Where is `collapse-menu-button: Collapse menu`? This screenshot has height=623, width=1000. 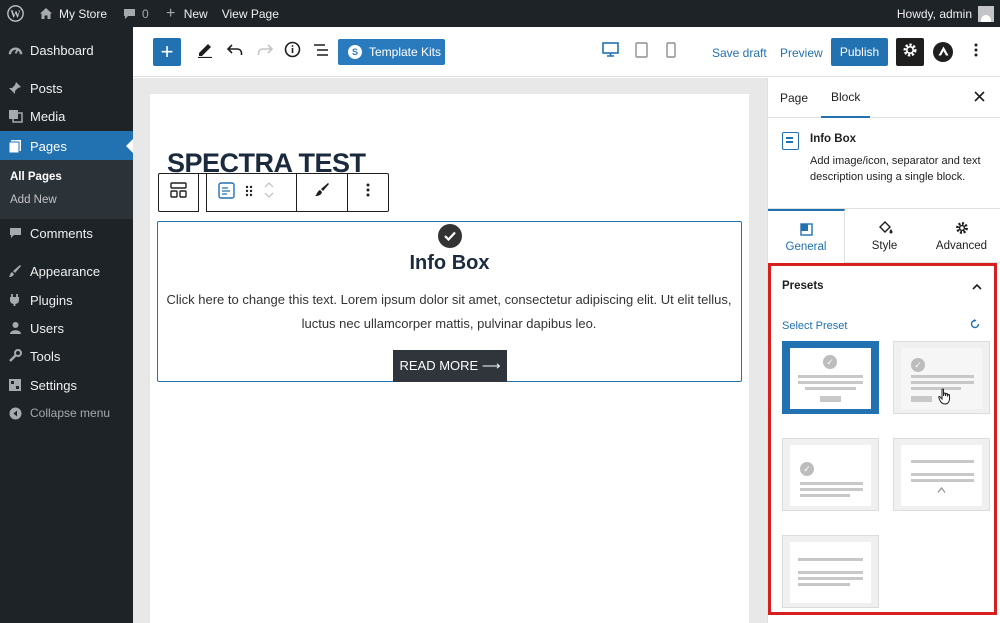
collapse-menu-button: Collapse menu is located at coordinates (66, 413).